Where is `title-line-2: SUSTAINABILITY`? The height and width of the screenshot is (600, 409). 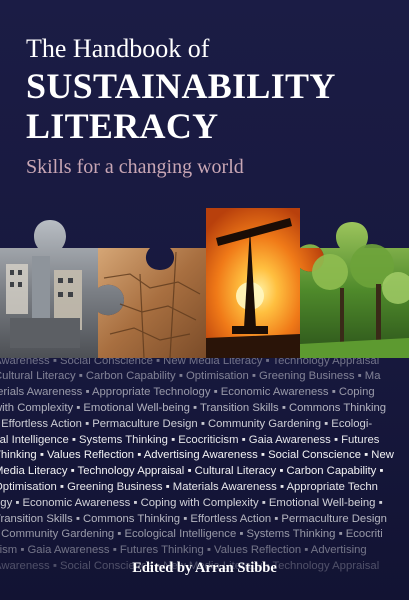 title-line-2: SUSTAINABILITY is located at coordinates (181, 86).